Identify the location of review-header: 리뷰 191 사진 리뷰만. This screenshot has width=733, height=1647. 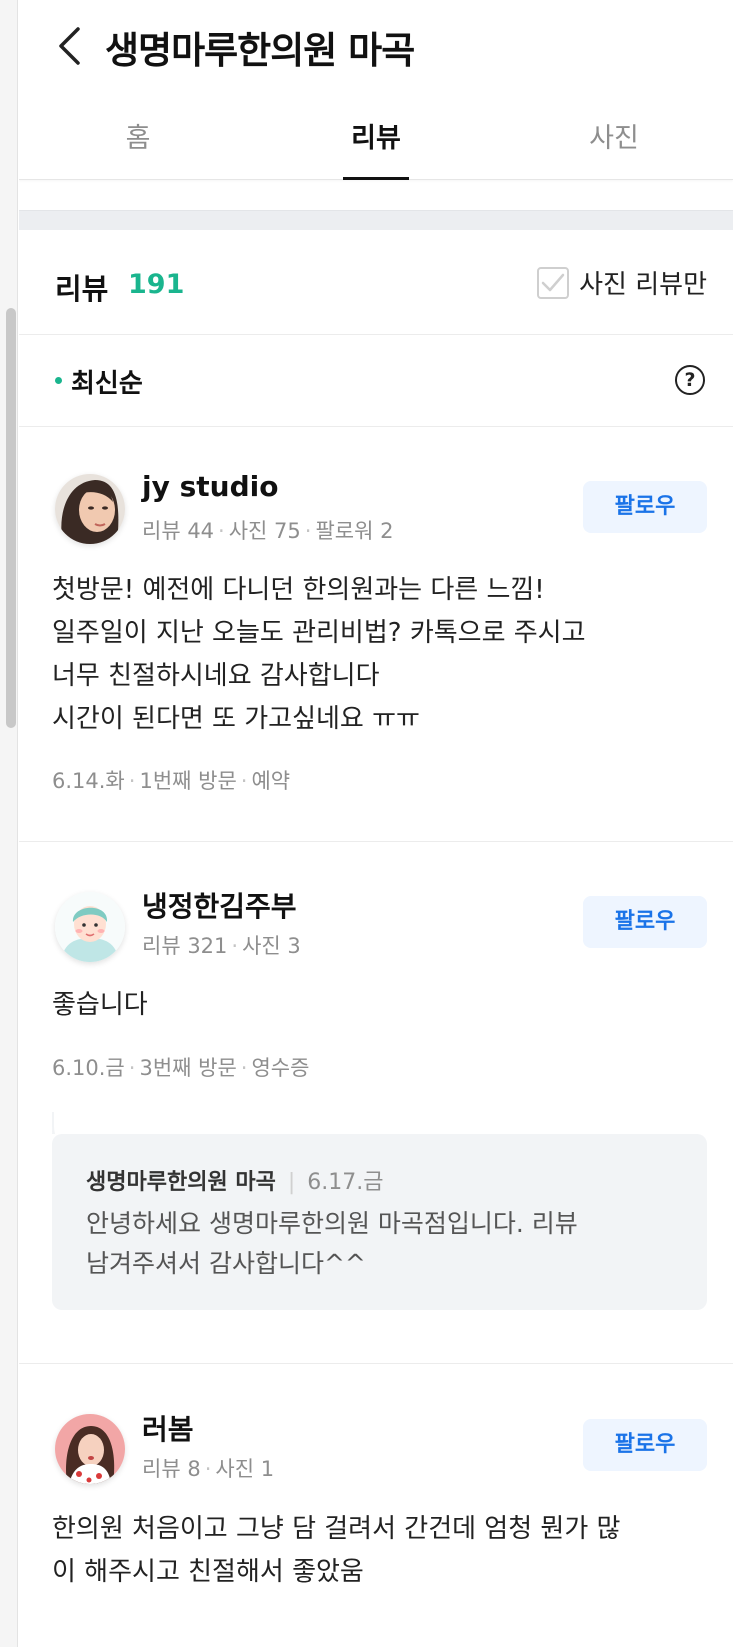
(376, 282).